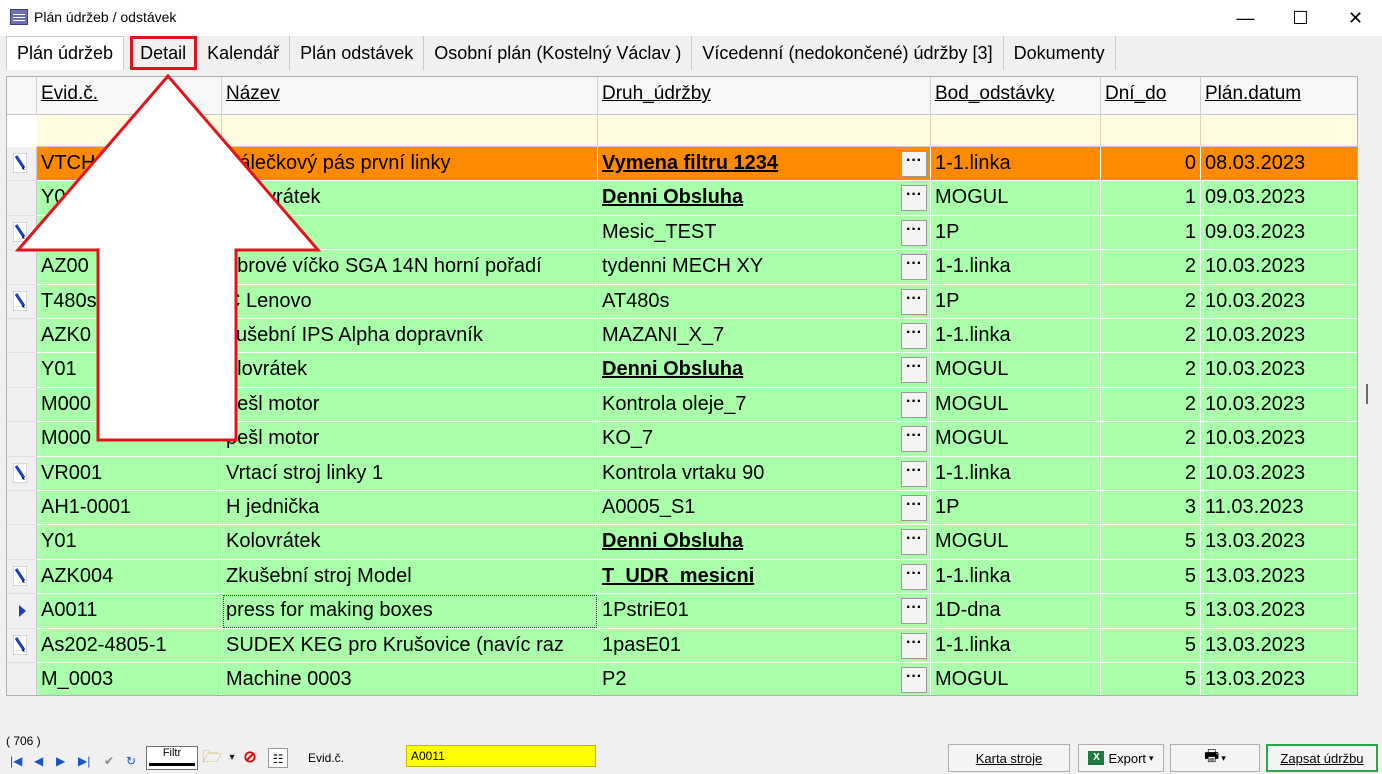 Image resolution: width=1382 pixels, height=774 pixels. What do you see at coordinates (1151, 508) in the screenshot?
I see `cell-dni: 3` at bounding box center [1151, 508].